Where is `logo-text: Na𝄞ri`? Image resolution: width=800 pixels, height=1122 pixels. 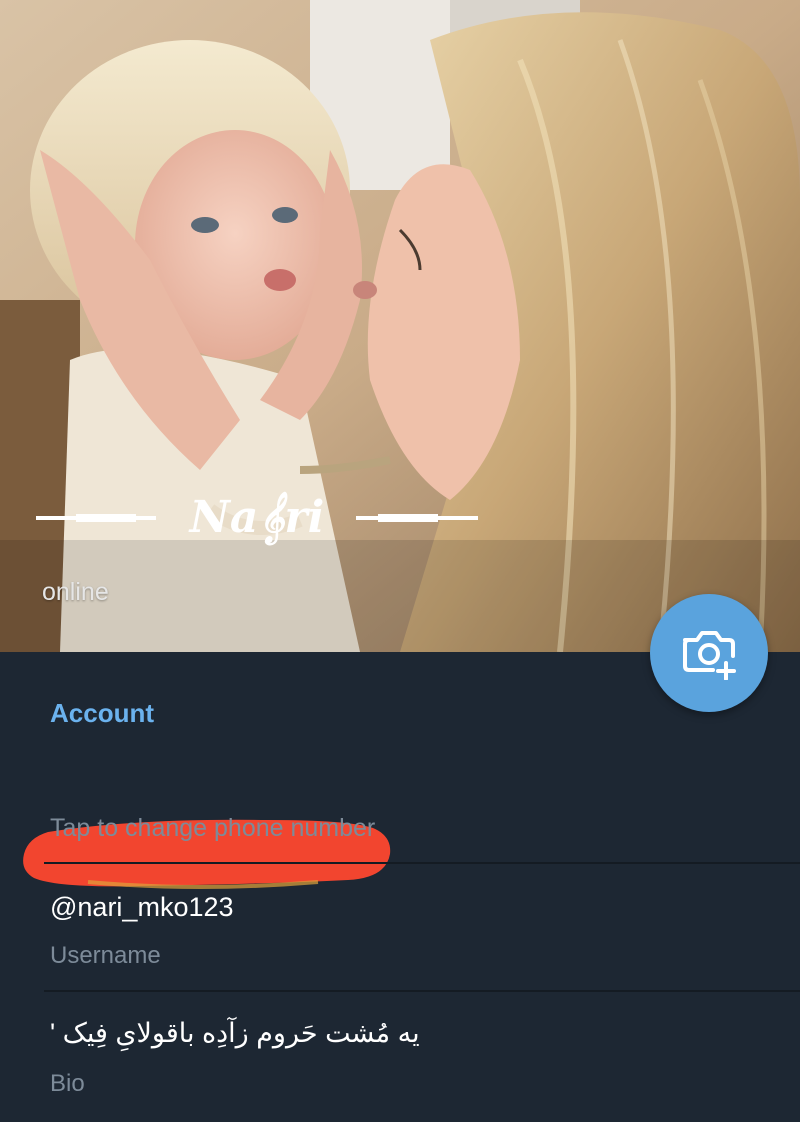
logo-text: Na𝄞ri is located at coordinates (256, 518).